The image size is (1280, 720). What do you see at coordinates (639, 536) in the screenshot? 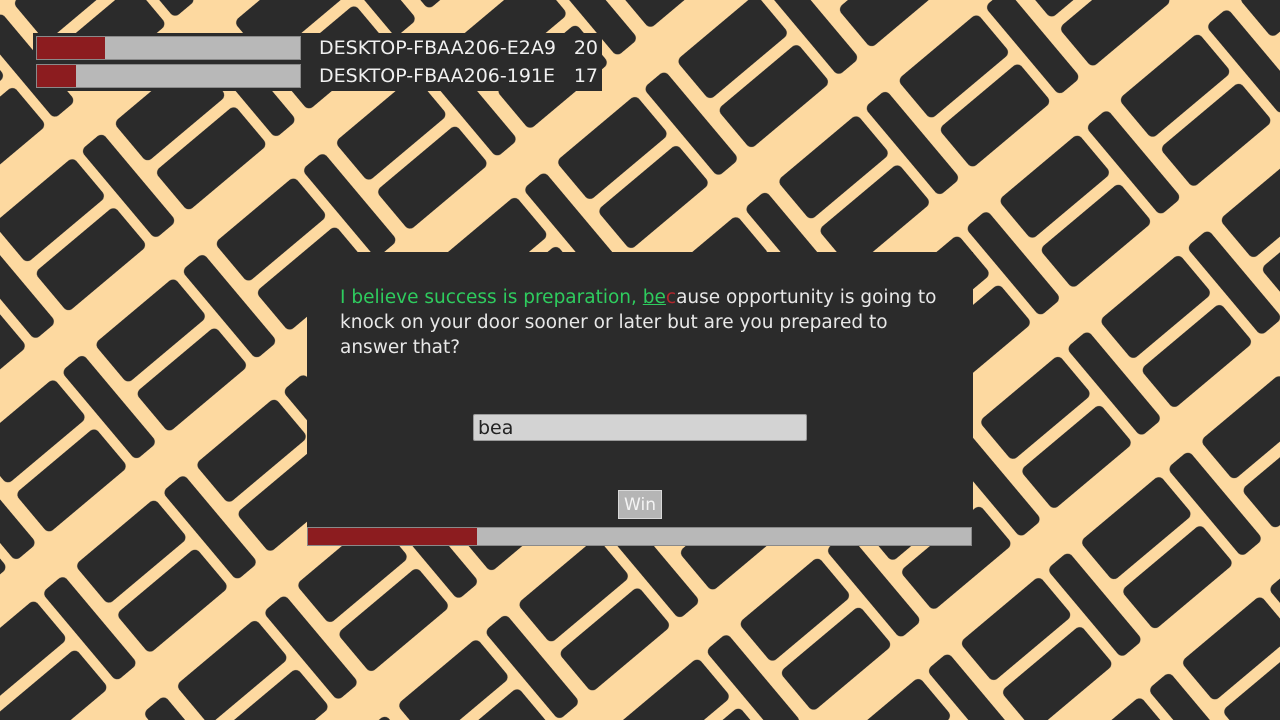
I see `race-progress-bar` at bounding box center [639, 536].